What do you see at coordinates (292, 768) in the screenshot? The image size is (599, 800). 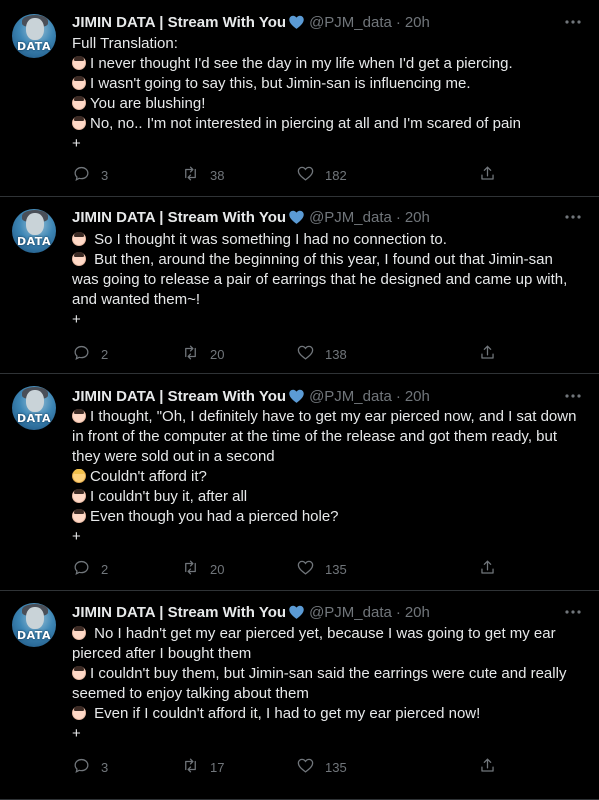 I see `tweet-actions: 3 17 135` at bounding box center [292, 768].